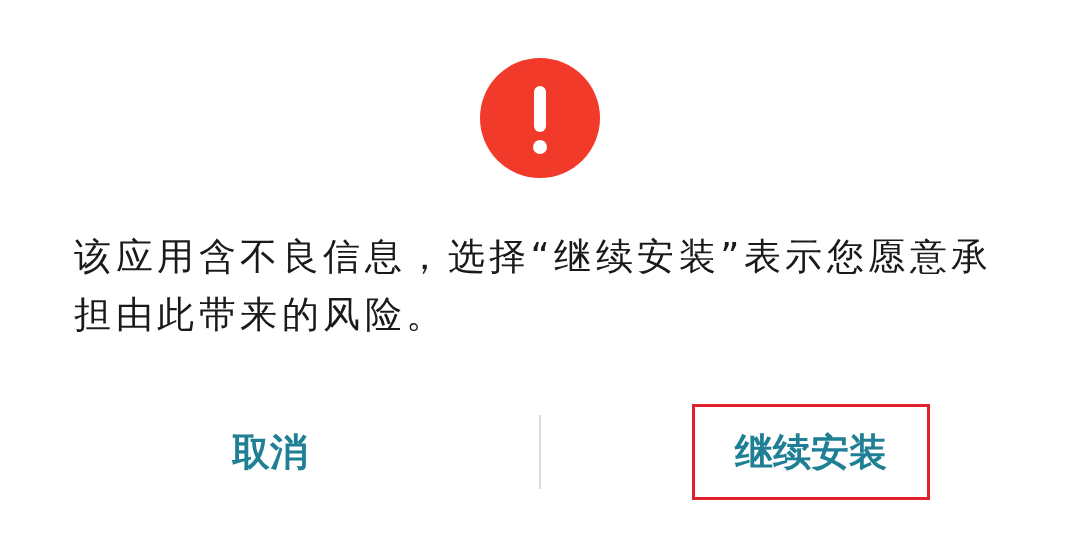 This screenshot has width=1080, height=536. I want to click on warning-icon, so click(540, 118).